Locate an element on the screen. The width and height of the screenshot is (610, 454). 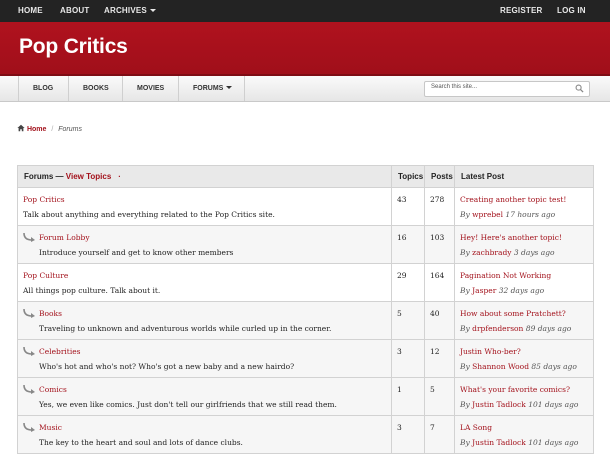
breadcrumb: Home / Forums is located at coordinates (49, 128).